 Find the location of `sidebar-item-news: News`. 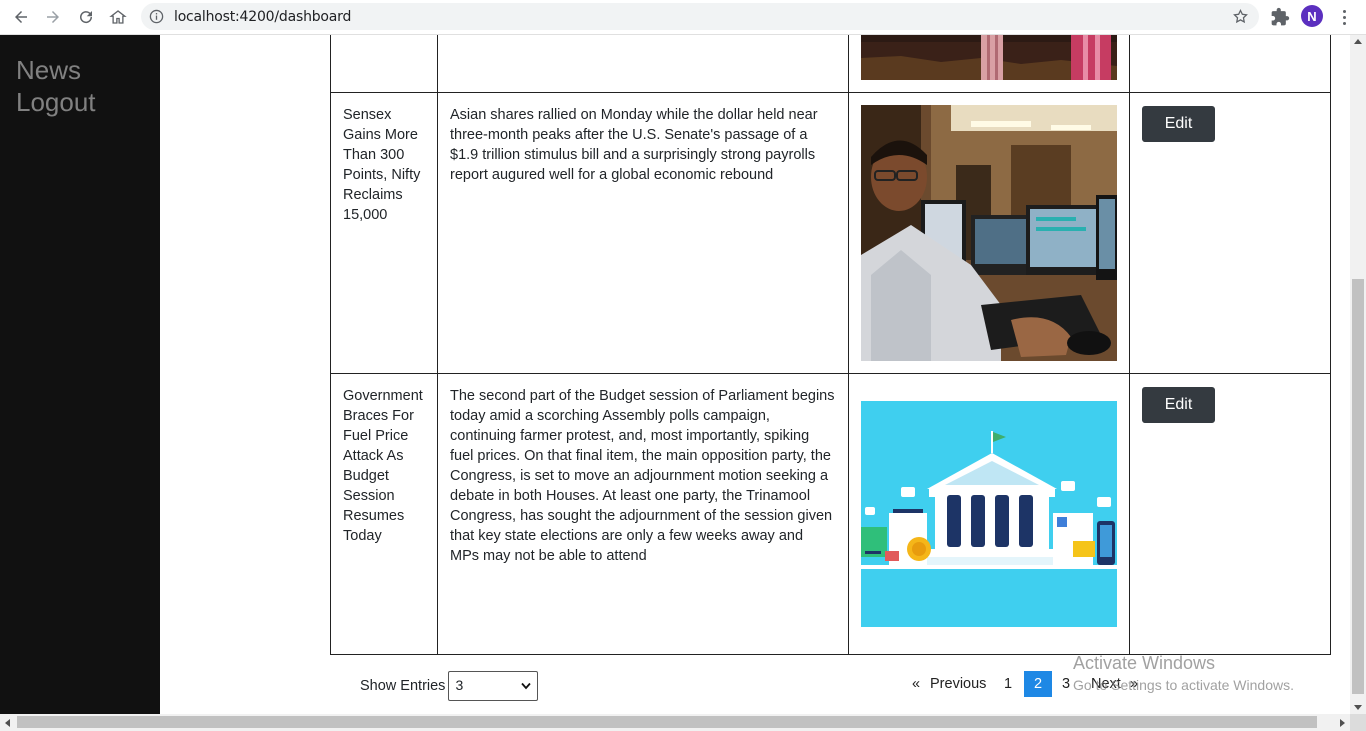

sidebar-item-news: News is located at coordinates (48, 70).